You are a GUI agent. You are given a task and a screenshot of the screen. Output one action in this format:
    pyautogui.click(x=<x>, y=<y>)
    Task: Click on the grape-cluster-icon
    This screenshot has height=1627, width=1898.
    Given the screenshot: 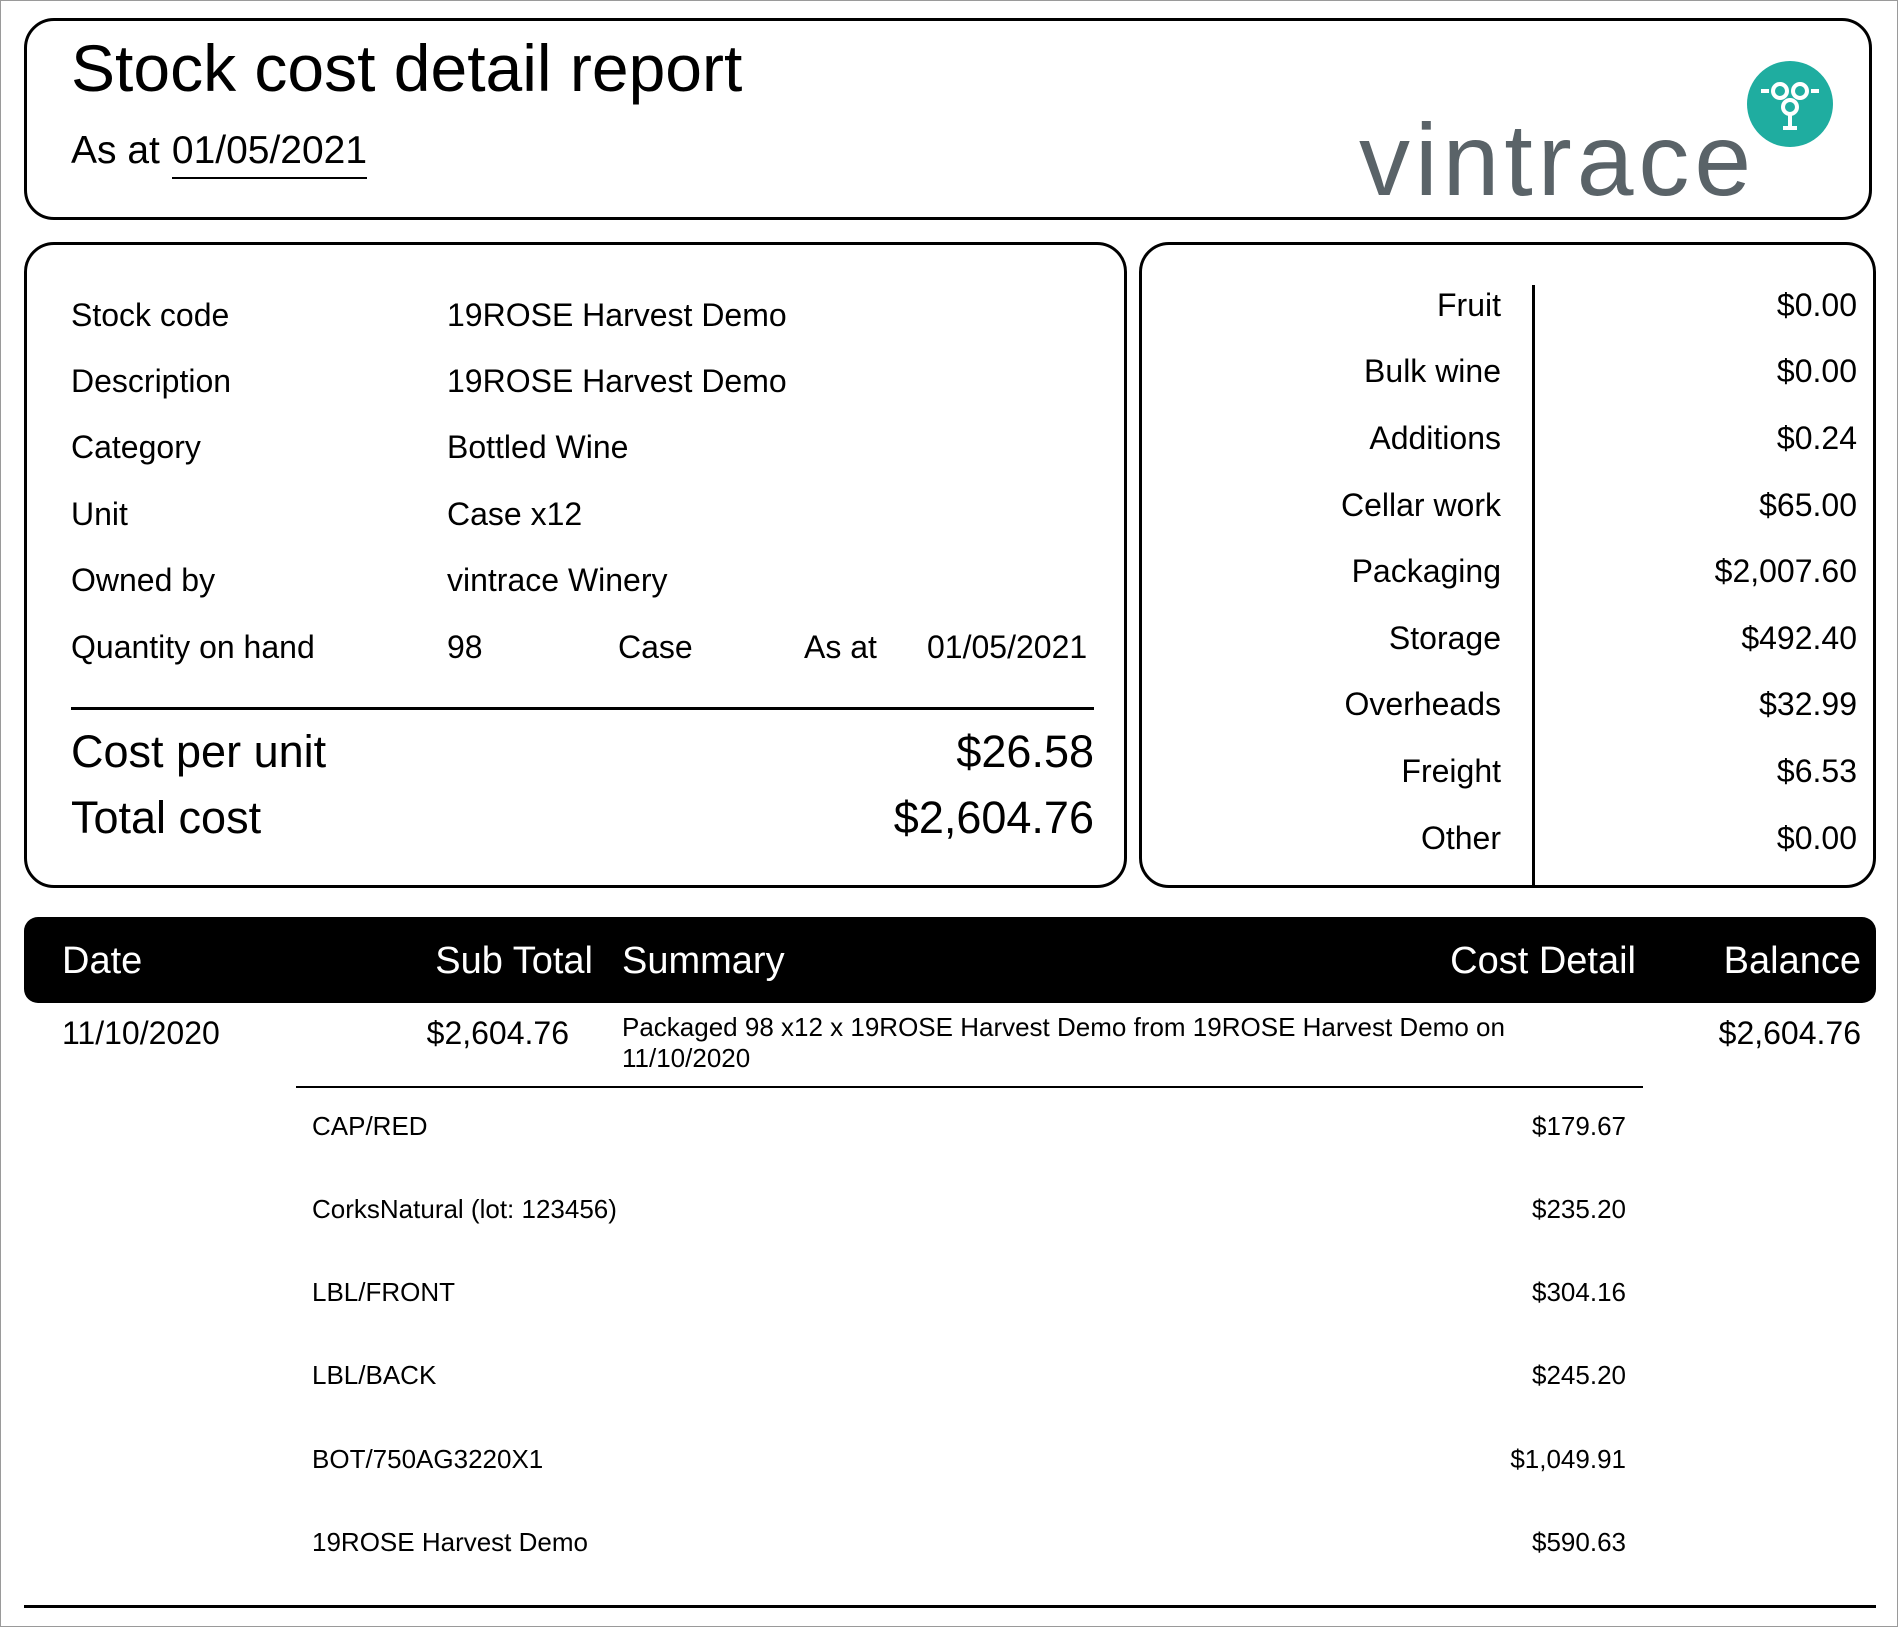 What is the action you would take?
    pyautogui.click(x=1790, y=104)
    